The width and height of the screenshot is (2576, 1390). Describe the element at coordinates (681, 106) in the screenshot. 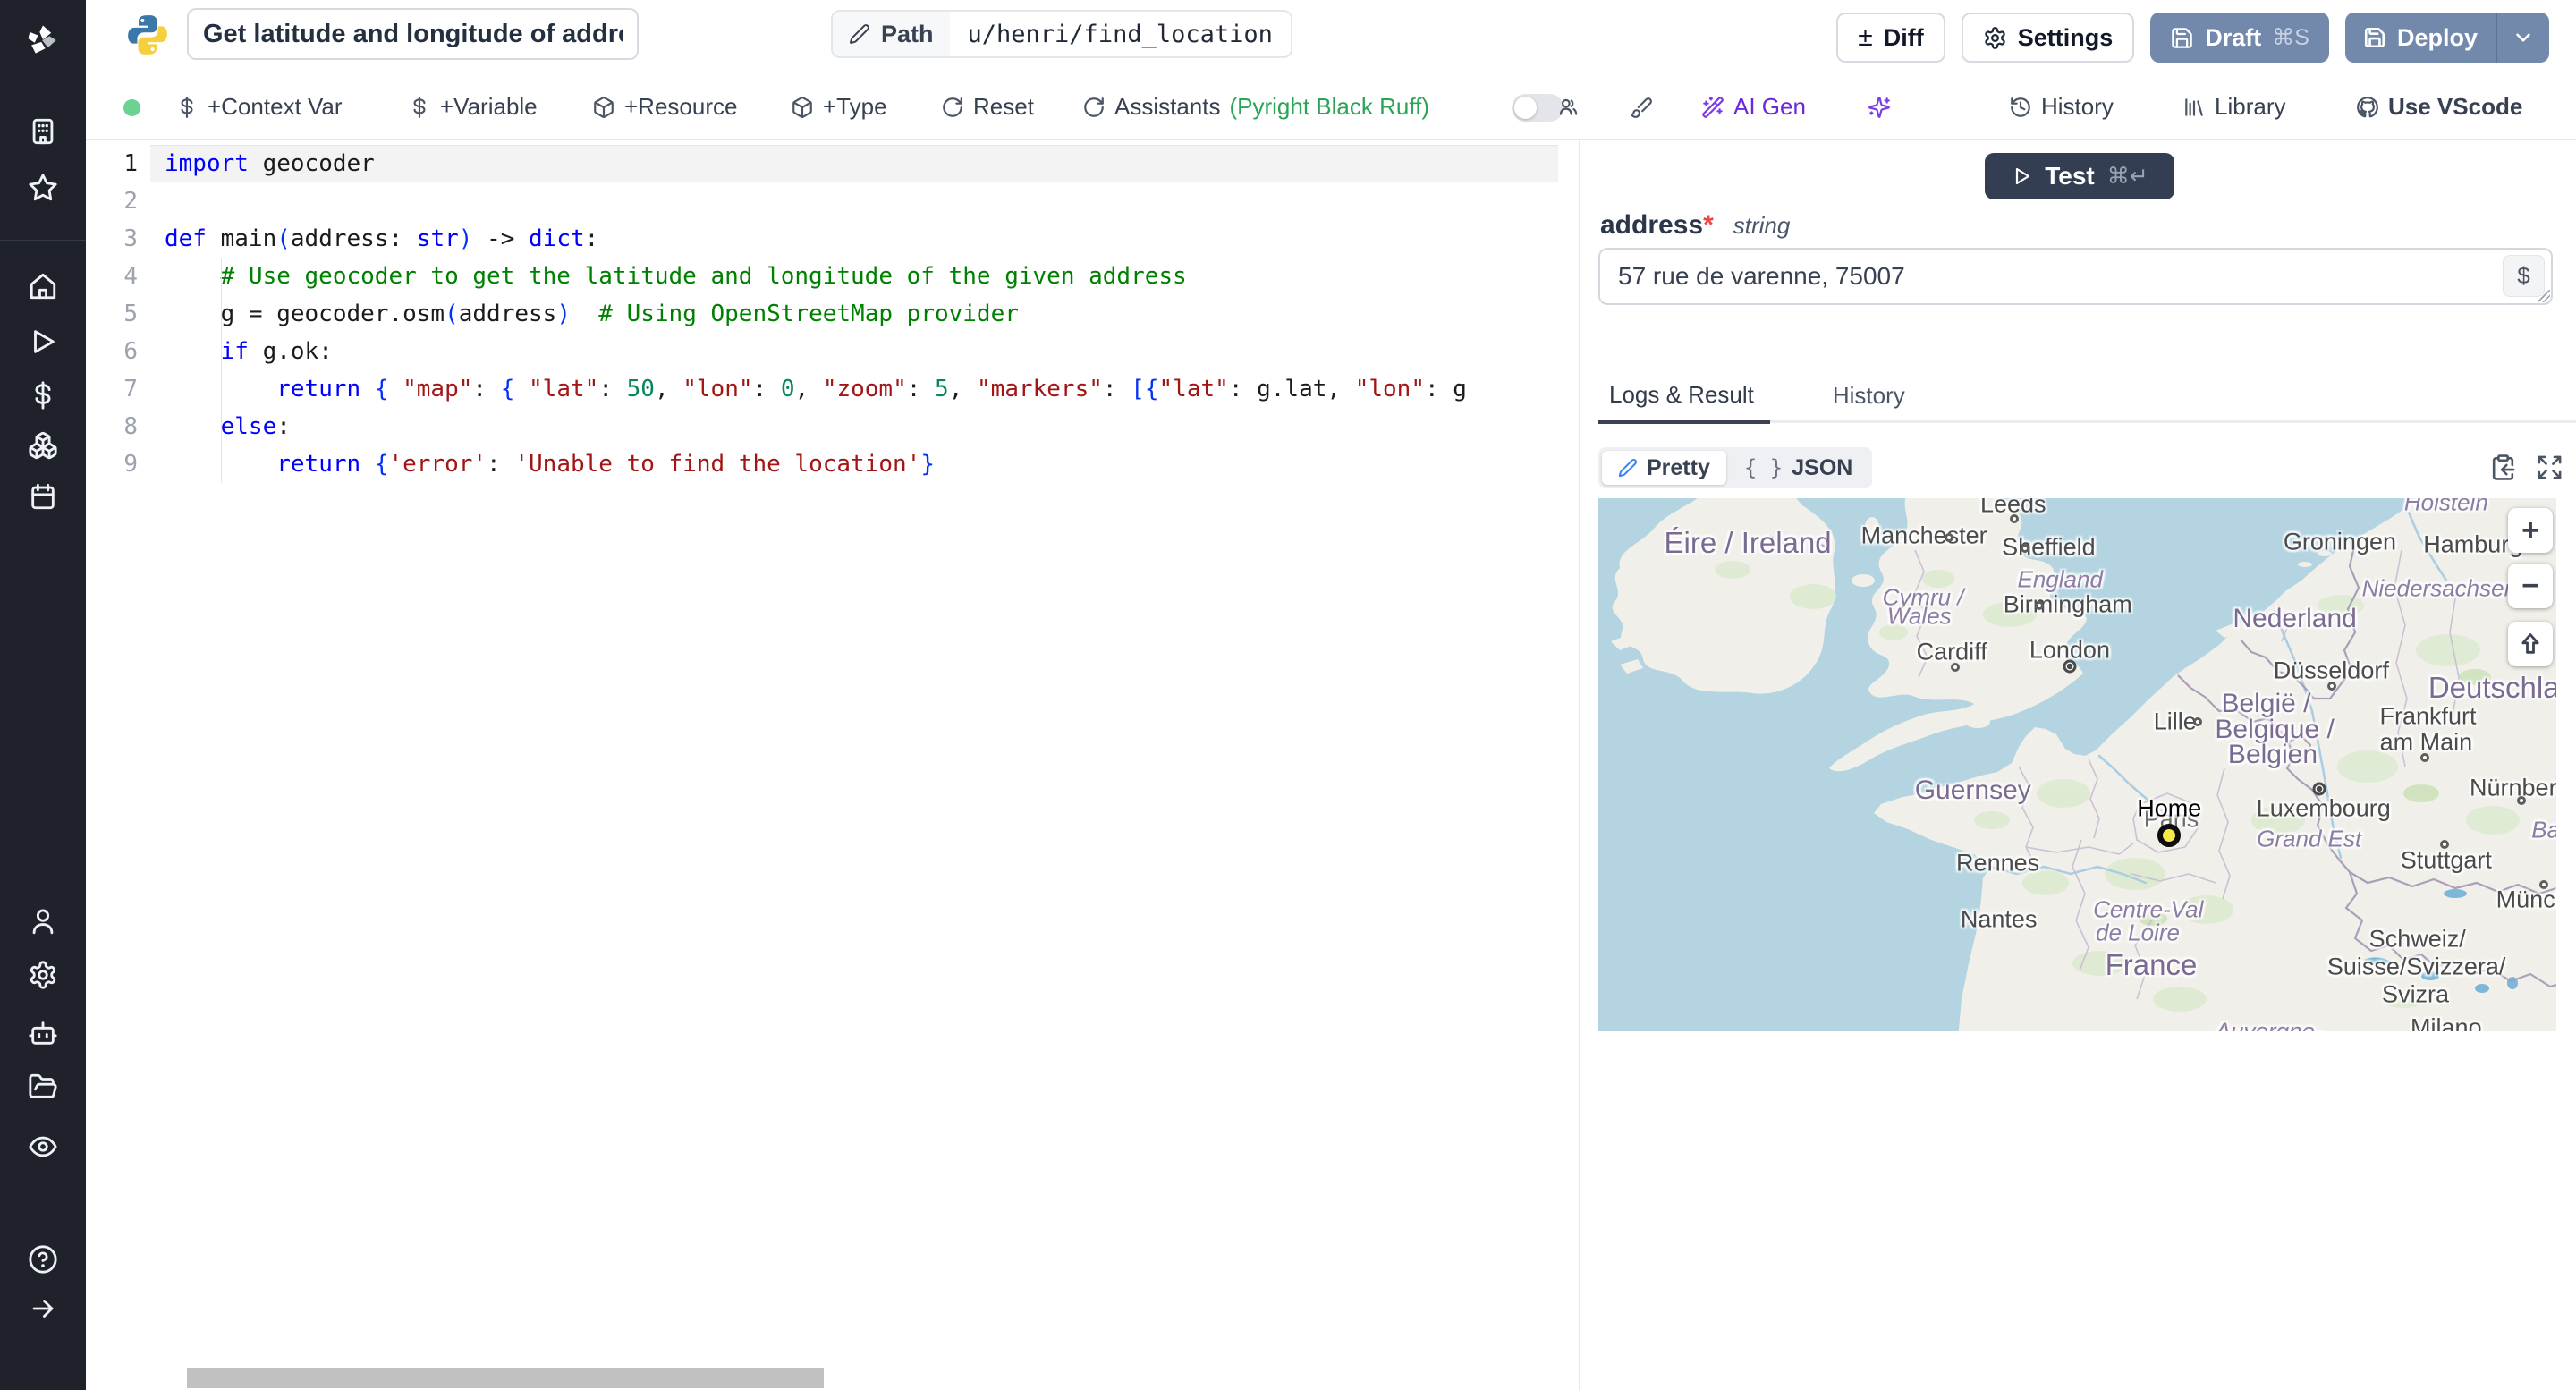

I see `add-resource-label: +Resource` at that location.